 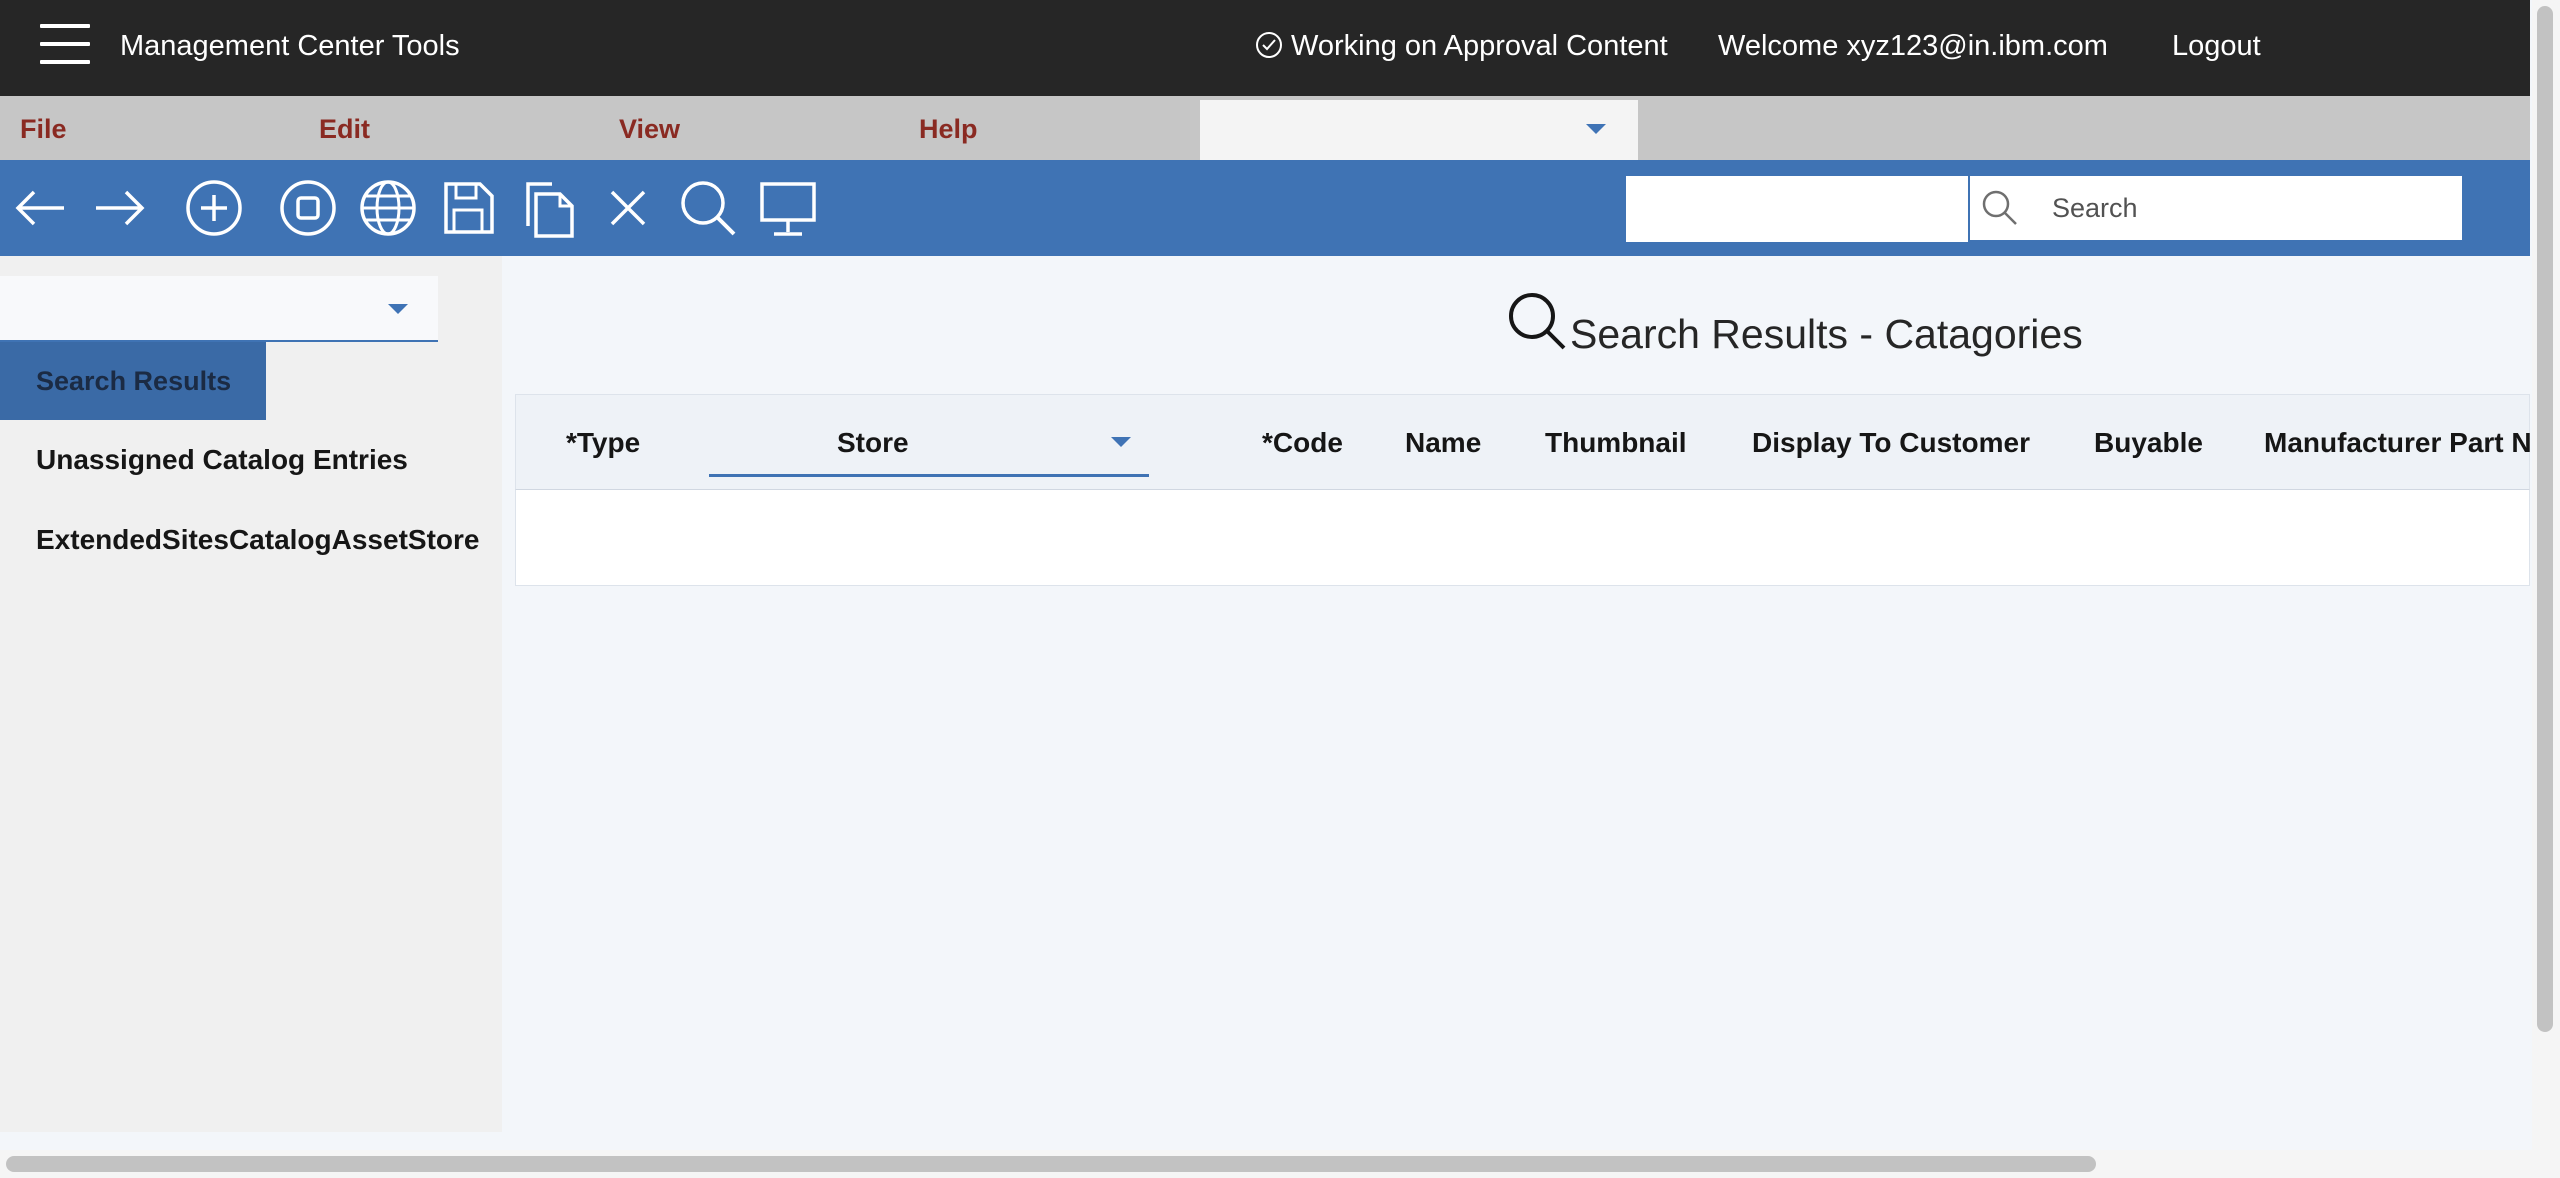 What do you see at coordinates (120, 208) in the screenshot?
I see `forward-icon` at bounding box center [120, 208].